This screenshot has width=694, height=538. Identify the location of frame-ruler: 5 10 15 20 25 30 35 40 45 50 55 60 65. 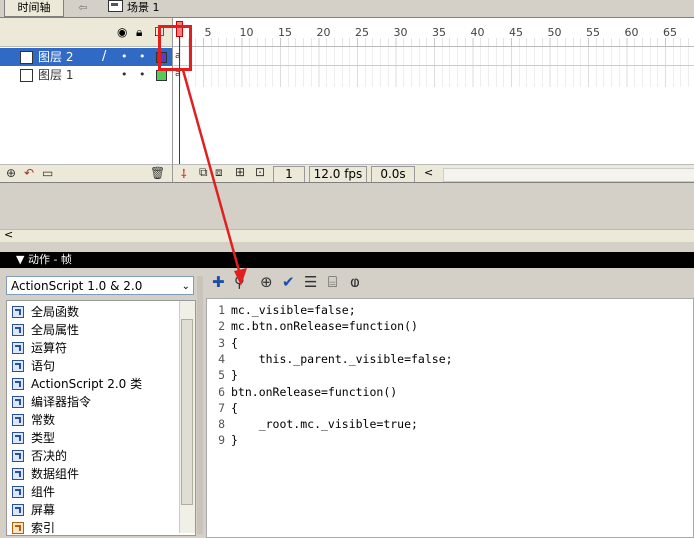
(433, 32).